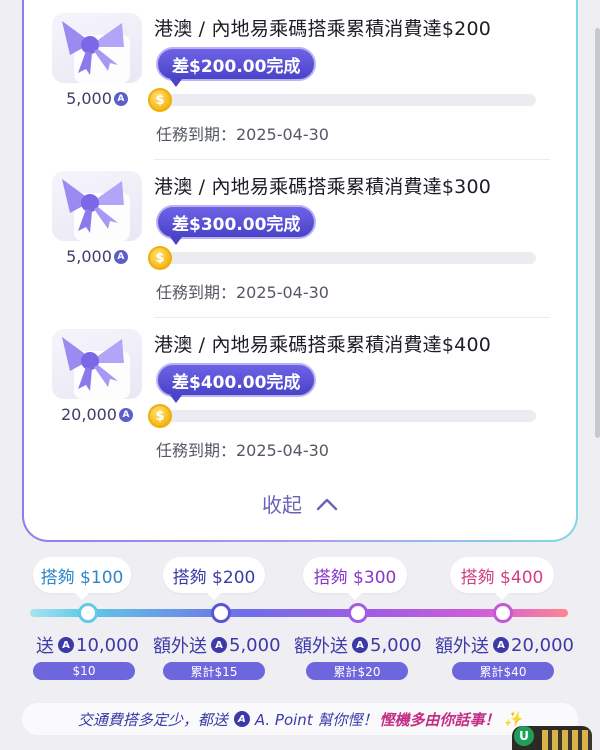  What do you see at coordinates (84, 671) in the screenshot?
I see `cumulative-badge: $10` at bounding box center [84, 671].